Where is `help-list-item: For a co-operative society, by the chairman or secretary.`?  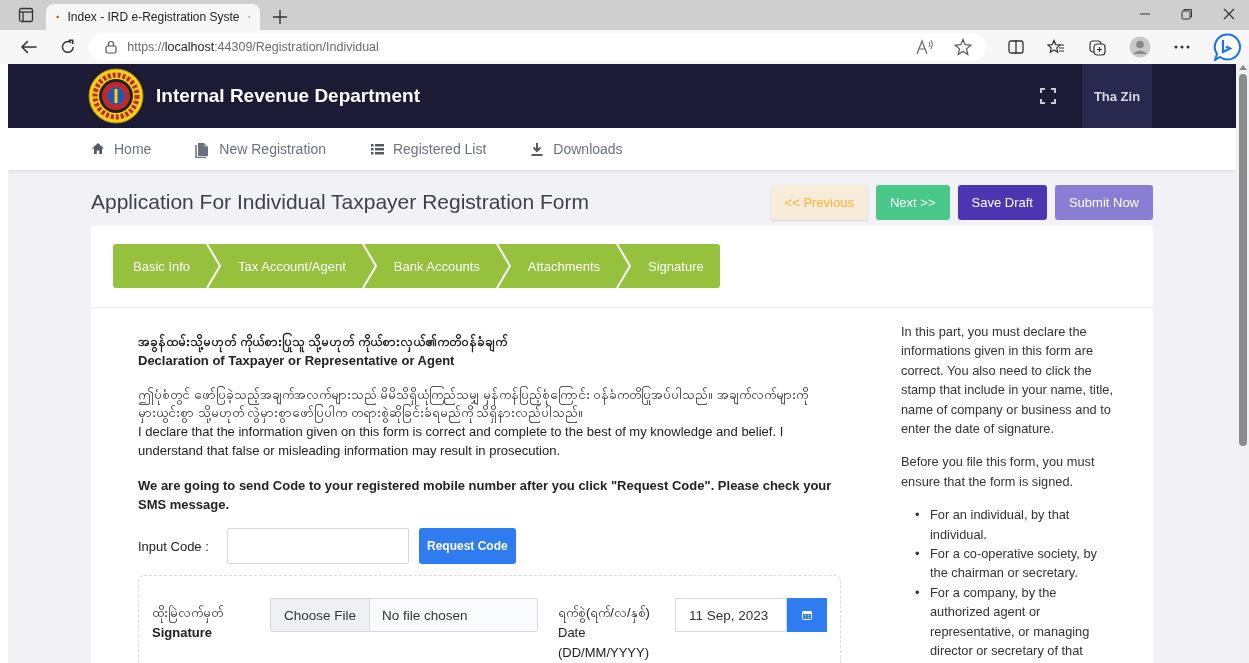 help-list-item: For a co-operative society, by the chairman or secretary. is located at coordinates (1014, 564).